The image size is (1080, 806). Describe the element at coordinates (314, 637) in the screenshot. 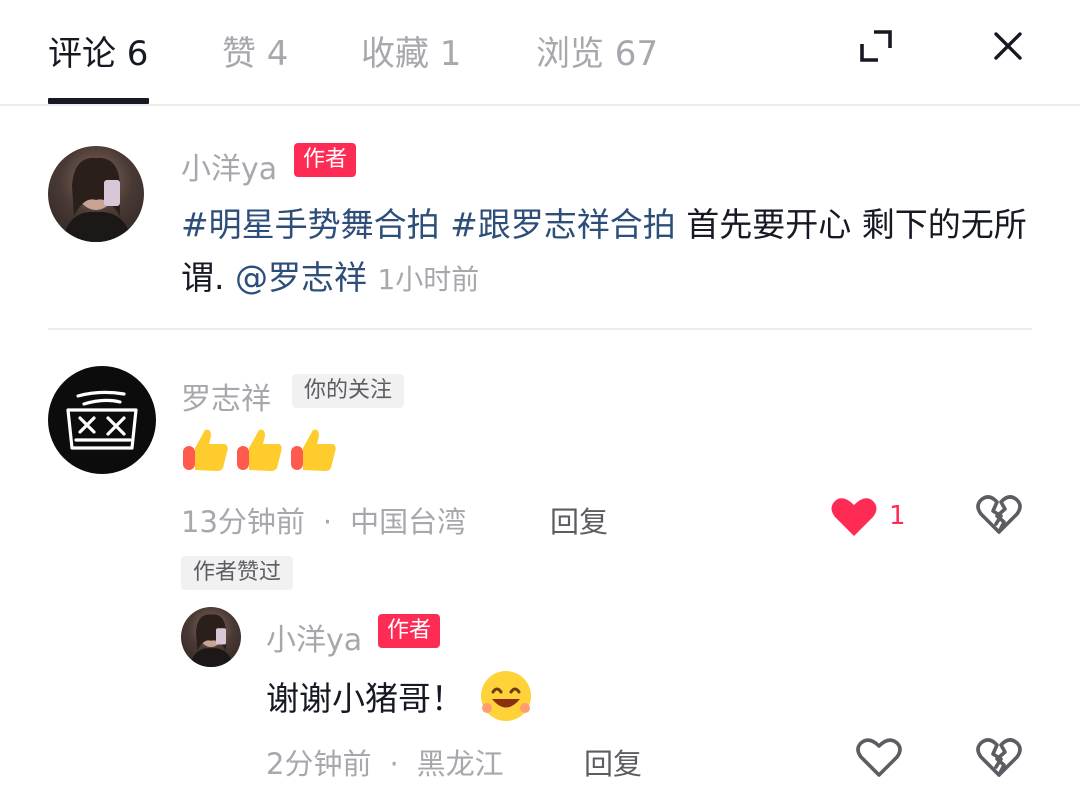

I see `reply-author-name: 小洋ya` at that location.